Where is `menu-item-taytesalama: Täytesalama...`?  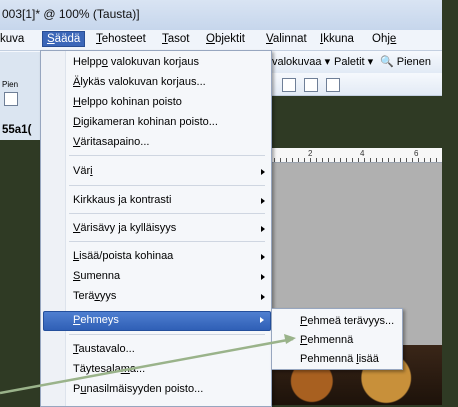 menu-item-taytesalama: Täytesalama... is located at coordinates (109, 369).